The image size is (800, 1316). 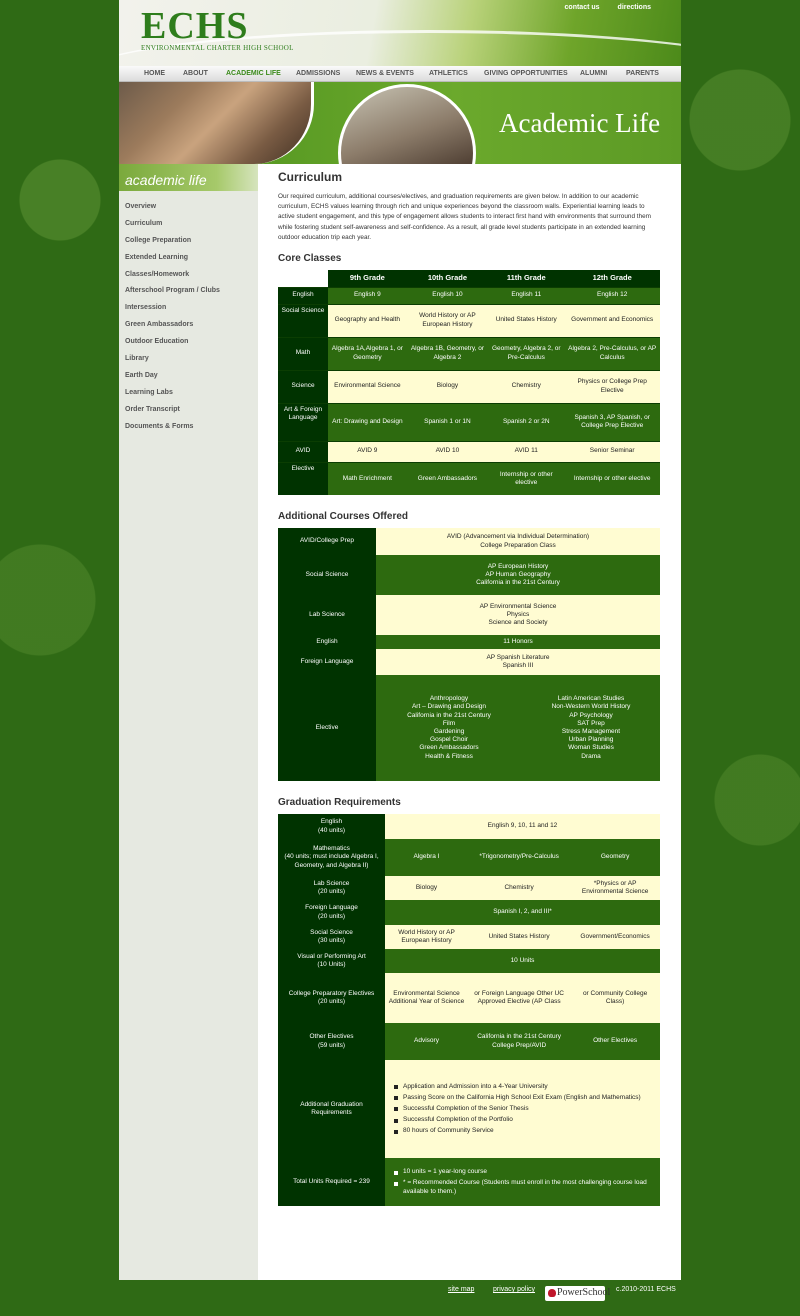 I want to click on nav-parents: PARENTS, so click(x=642, y=73).